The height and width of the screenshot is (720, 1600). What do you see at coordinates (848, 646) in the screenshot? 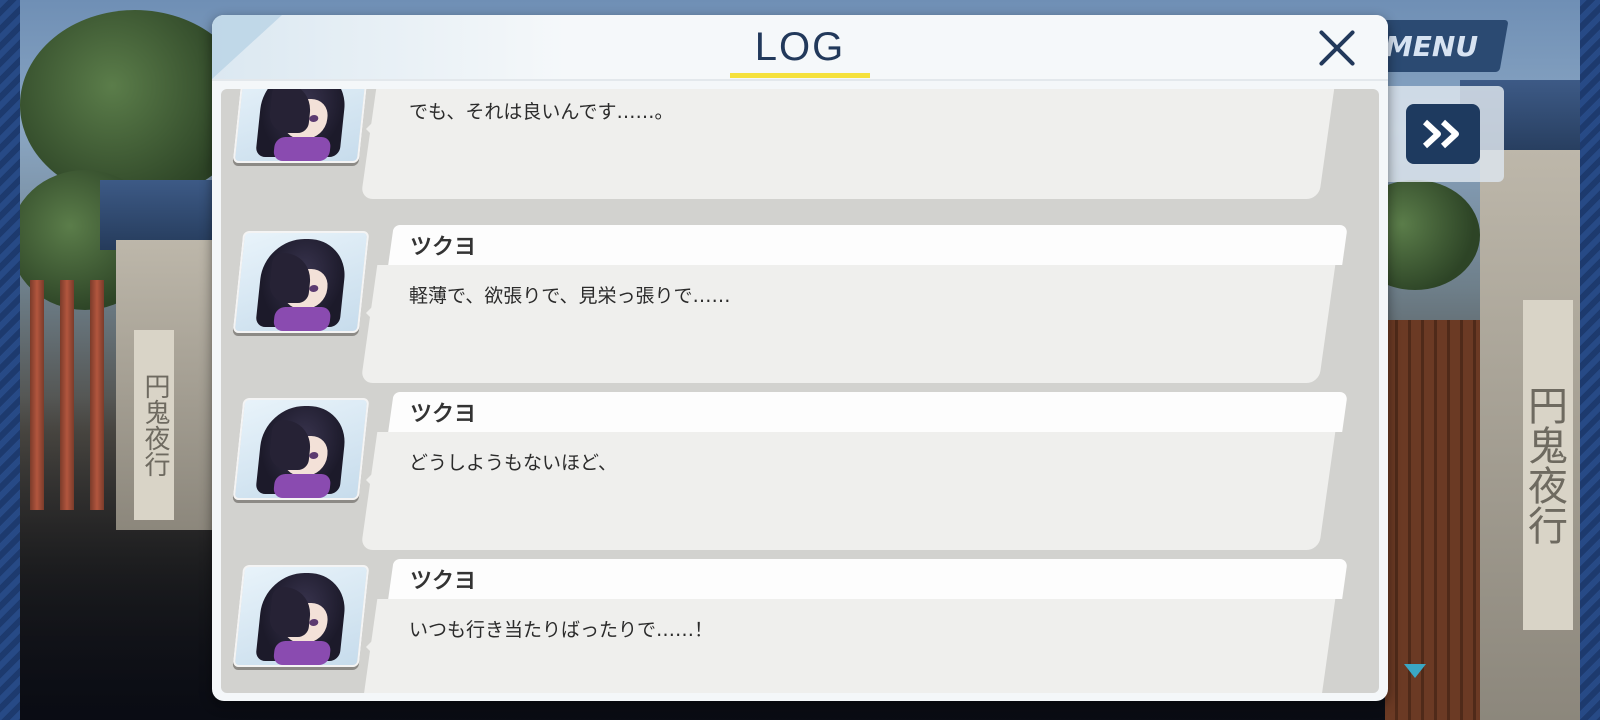
I see `dialogue-bubble` at bounding box center [848, 646].